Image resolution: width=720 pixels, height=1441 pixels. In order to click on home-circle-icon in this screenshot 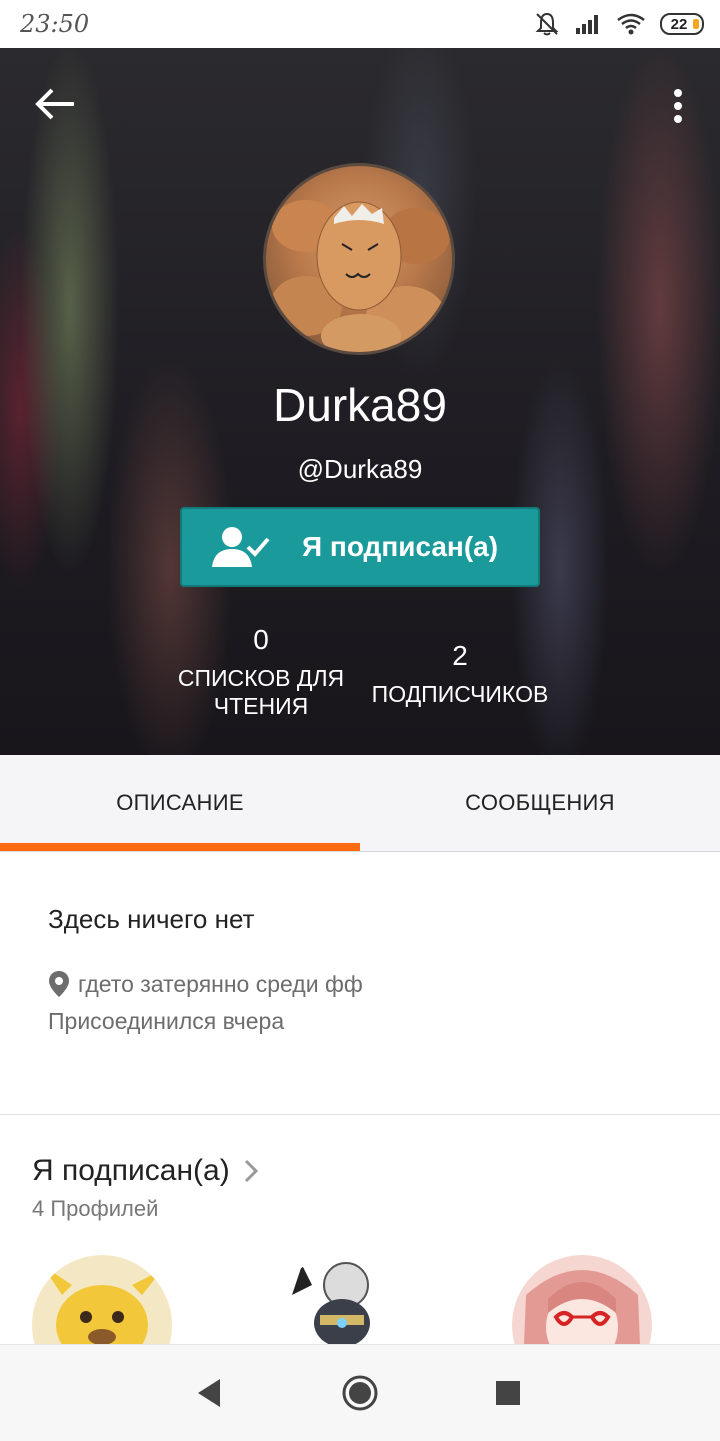, I will do `click(360, 1393)`.